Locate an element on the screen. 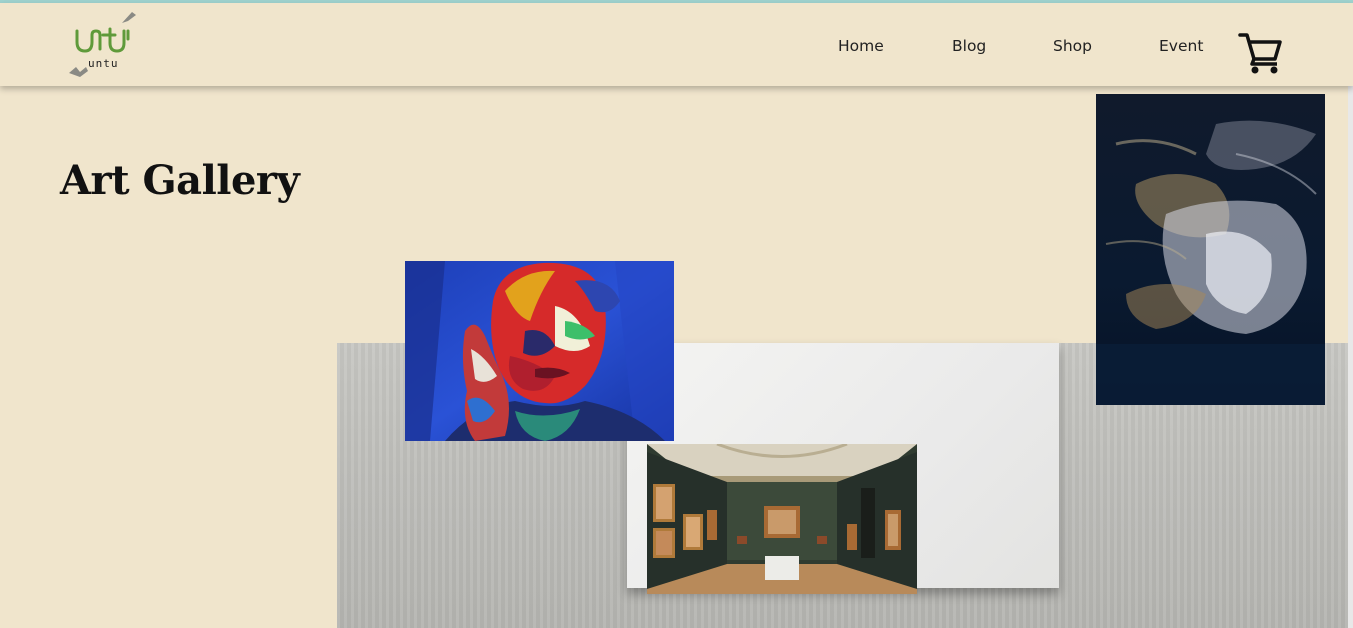 This screenshot has width=1353, height=628. site-logo: untu is located at coordinates (104, 46).